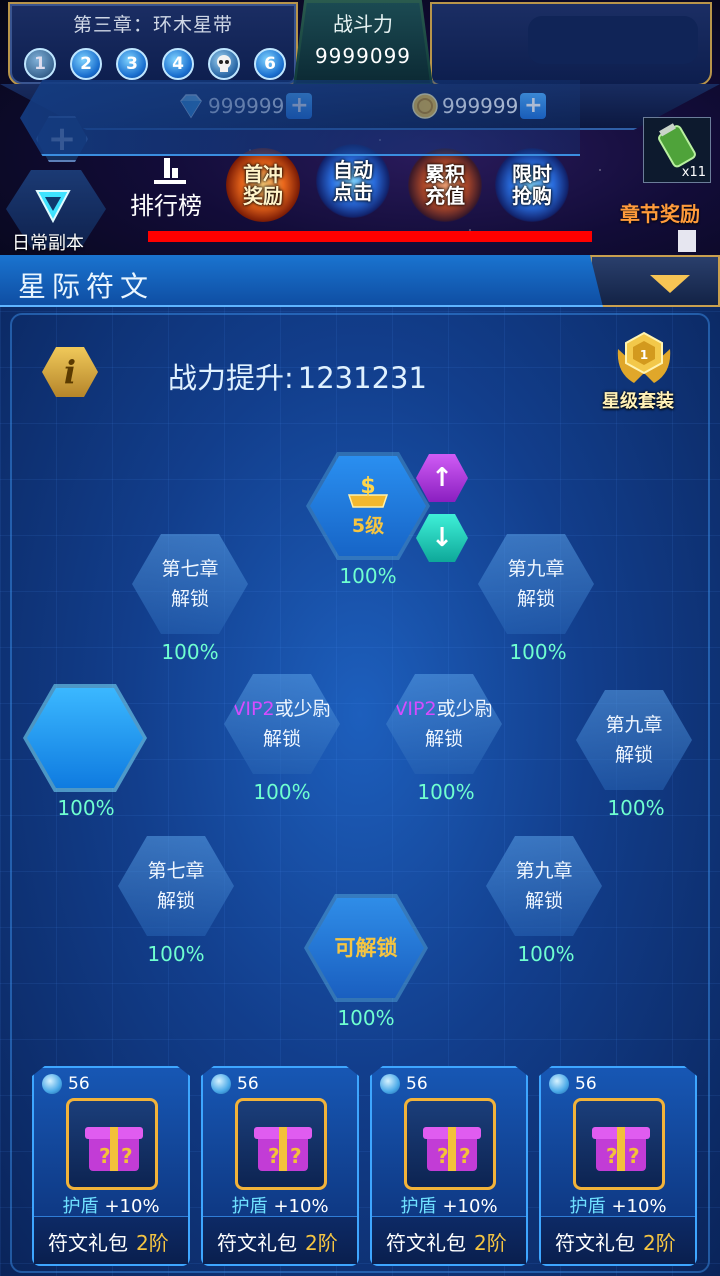 The width and height of the screenshot is (720, 1276). Describe the element at coordinates (644, 355) in the screenshot. I see `medal-number: 1` at that location.